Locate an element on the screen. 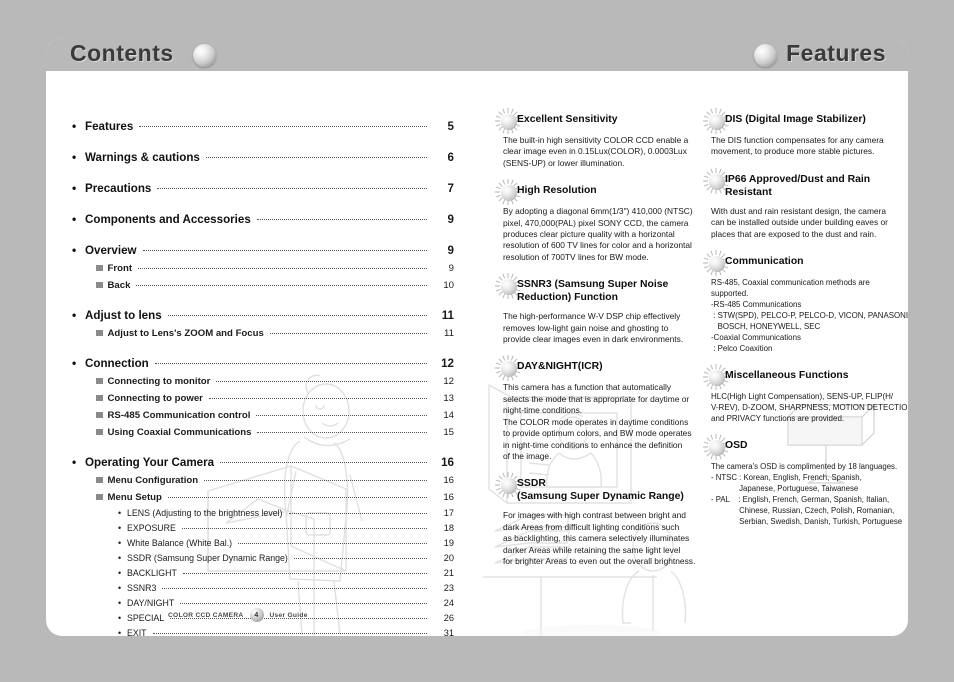  toc-subsubitem: • EXPOSURE 18 is located at coordinates (263, 528).